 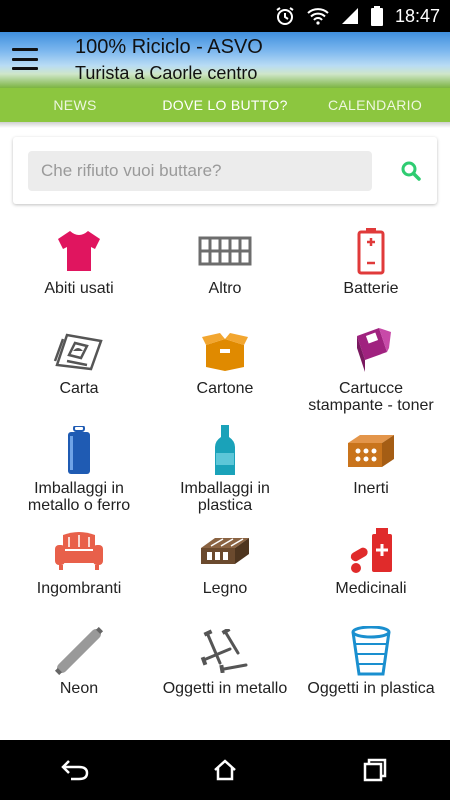 I want to click on category-carta: Carta, so click(x=79, y=375).